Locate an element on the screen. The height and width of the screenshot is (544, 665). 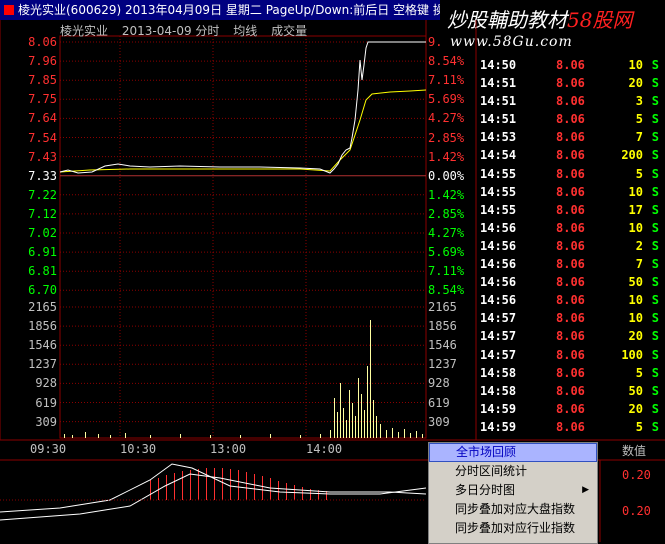
menu-item: 分时区间统计 is located at coordinates (513, 471).